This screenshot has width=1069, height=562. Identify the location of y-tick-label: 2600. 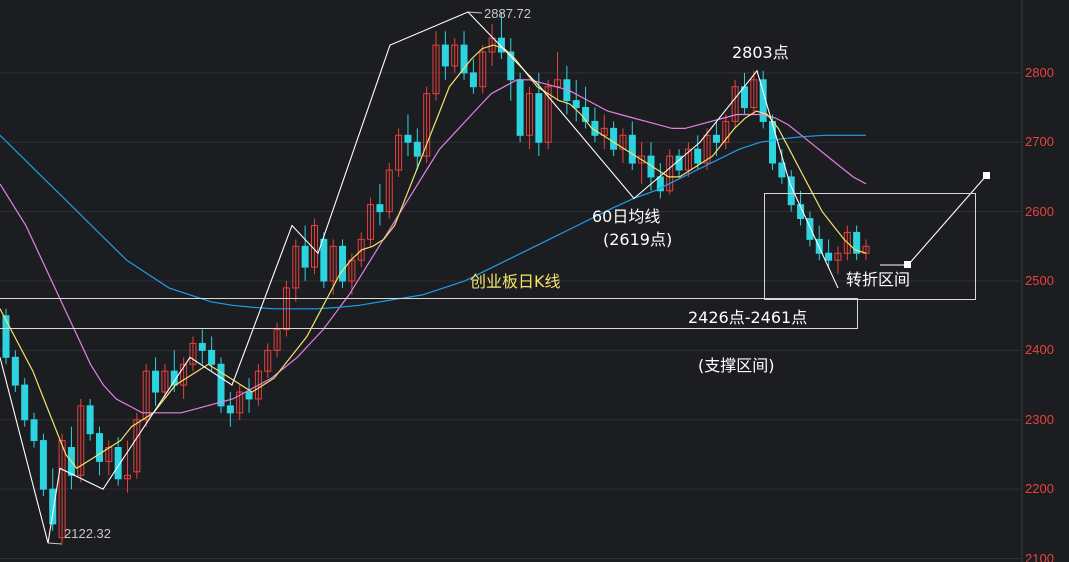
(1039, 211).